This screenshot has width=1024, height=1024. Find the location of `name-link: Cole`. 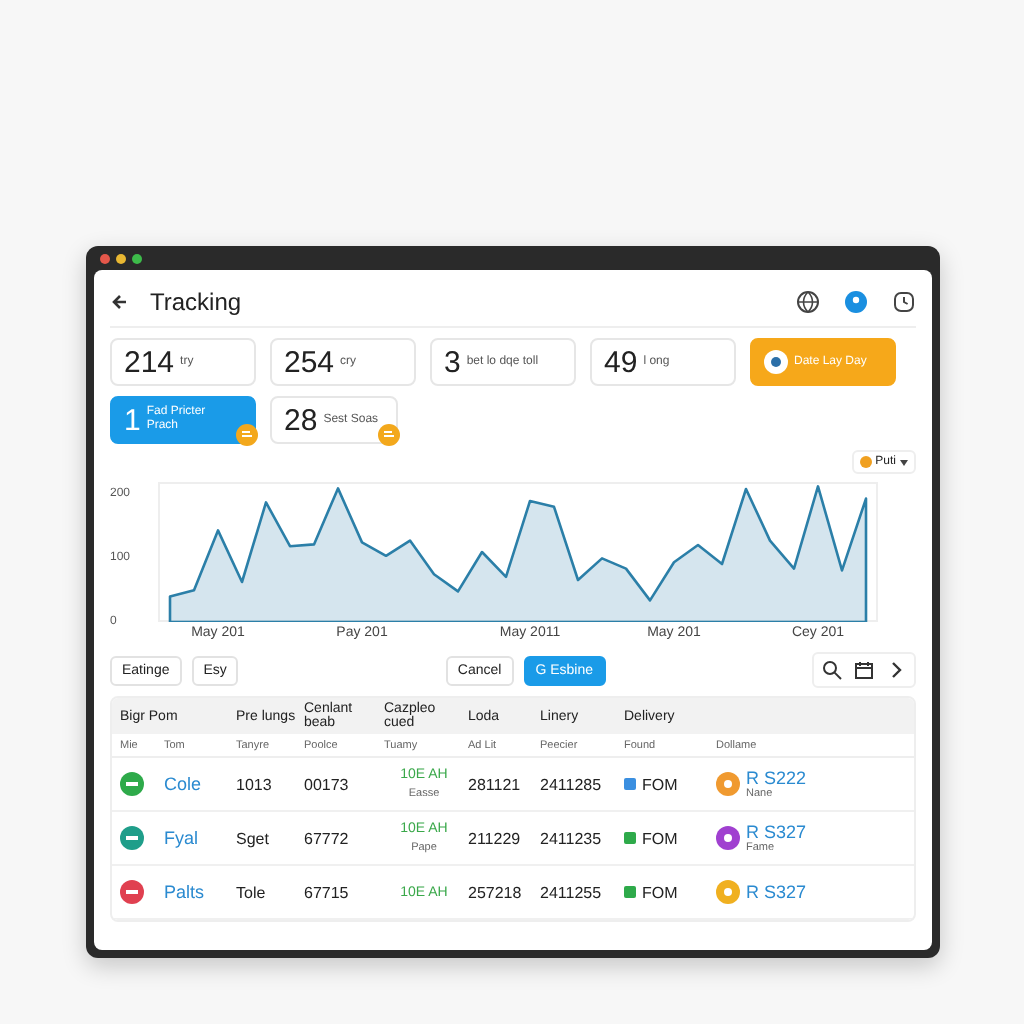

name-link: Cole is located at coordinates (198, 784).